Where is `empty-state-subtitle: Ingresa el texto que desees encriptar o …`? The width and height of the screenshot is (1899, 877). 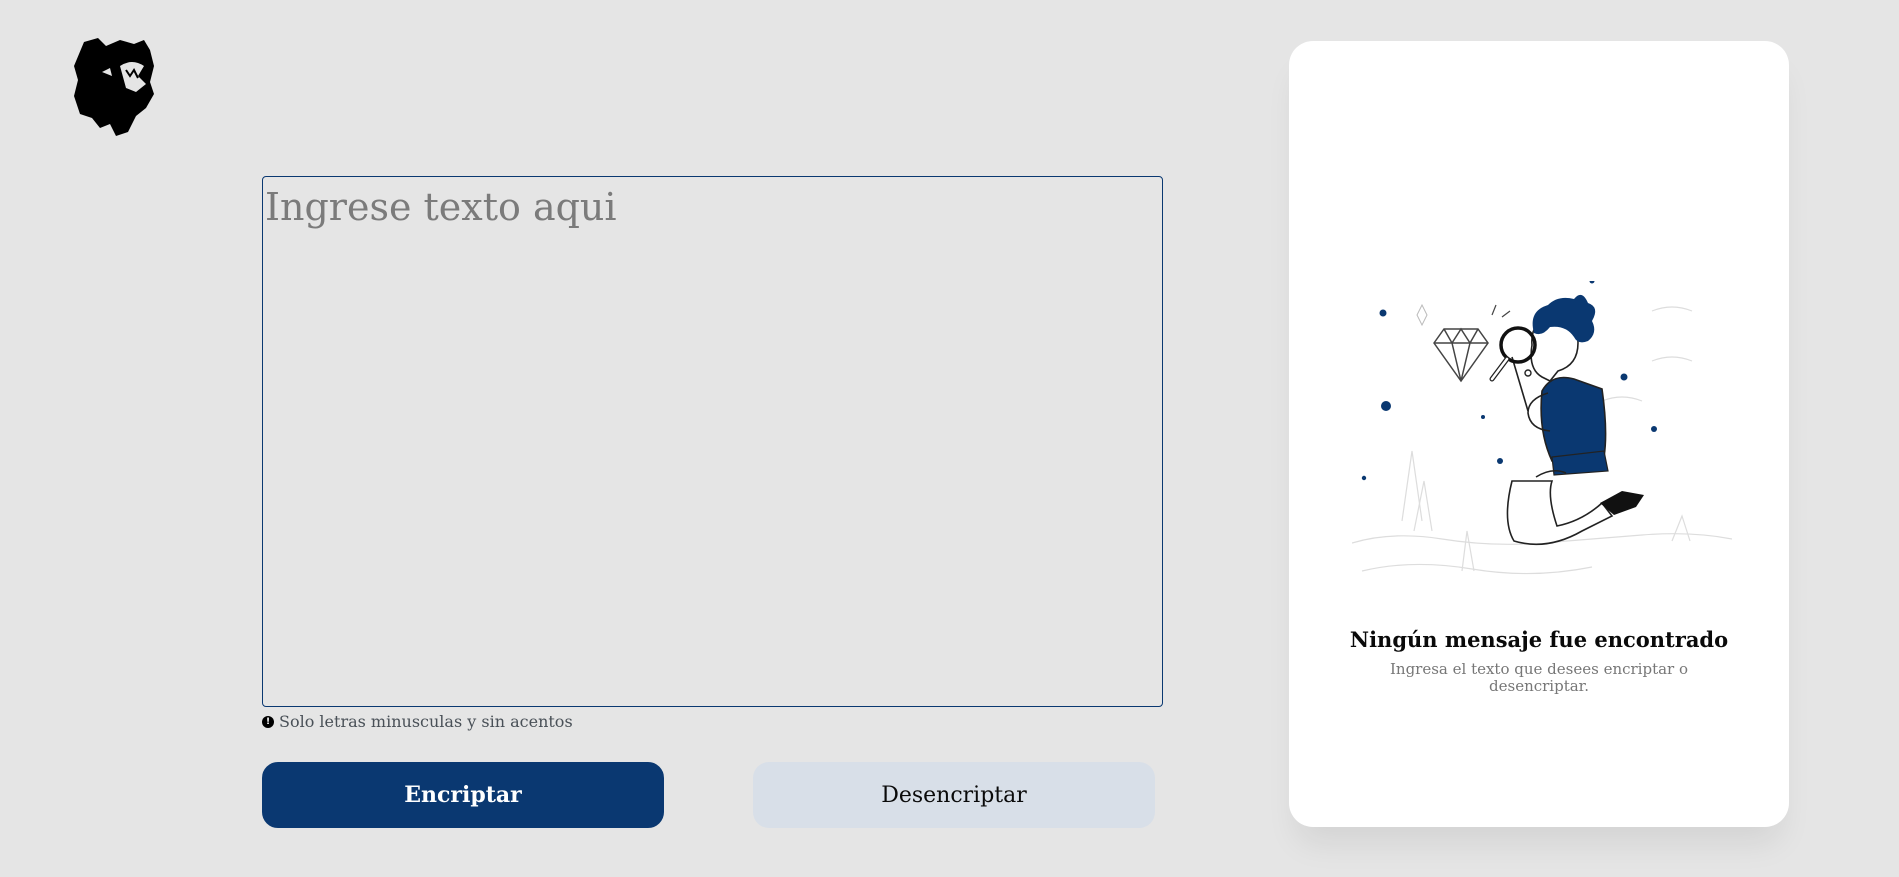
empty-state-subtitle: Ingresa el texto que desees encriptar o … is located at coordinates (1539, 677).